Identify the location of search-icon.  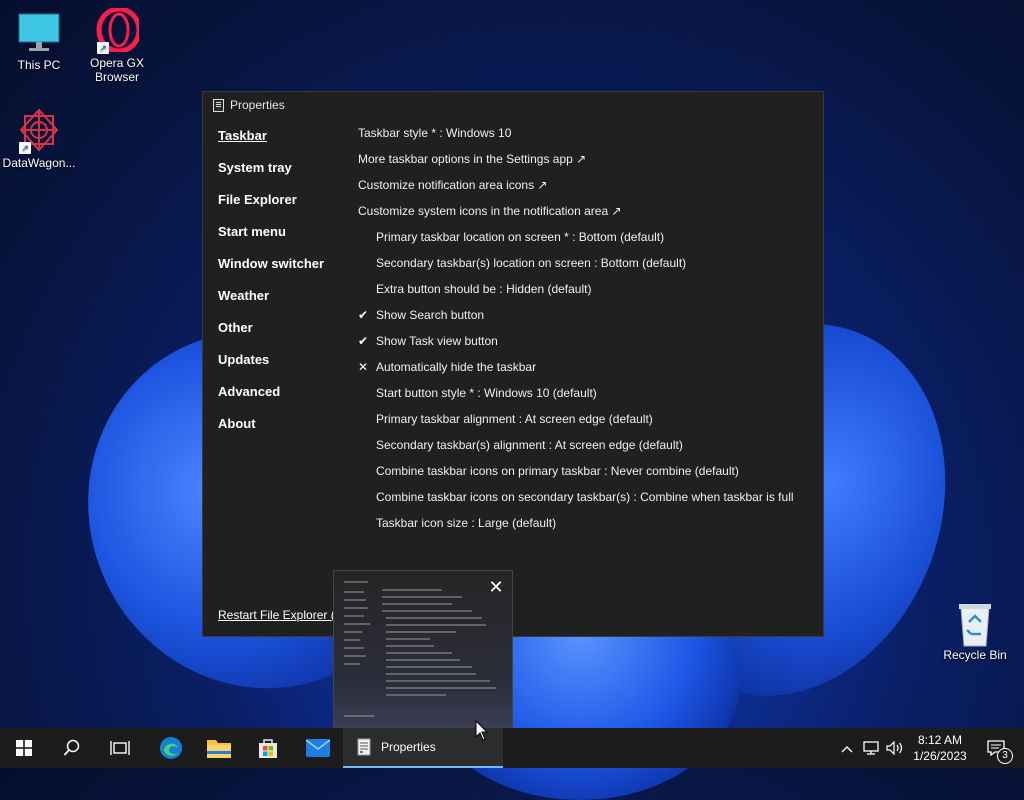
(71, 747).